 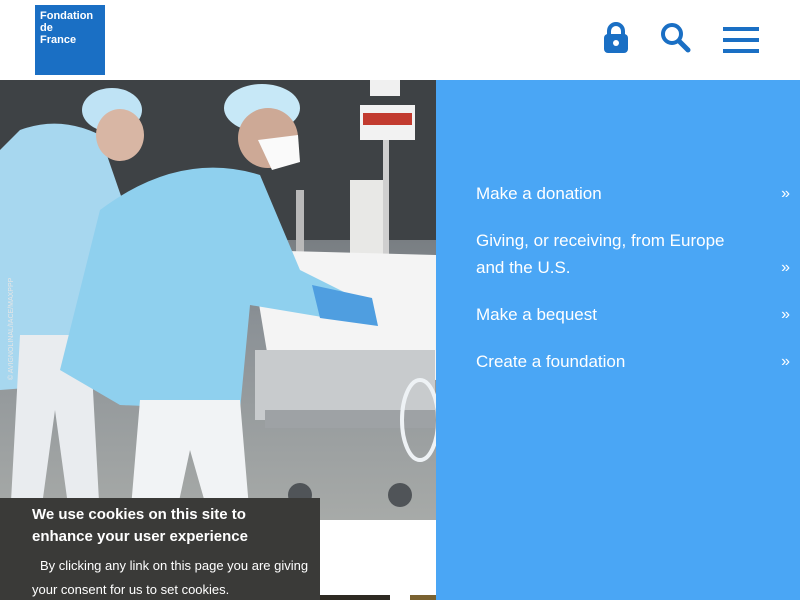 What do you see at coordinates (633, 193) in the screenshot?
I see `menu-item-make-donation: Make a donation »` at bounding box center [633, 193].